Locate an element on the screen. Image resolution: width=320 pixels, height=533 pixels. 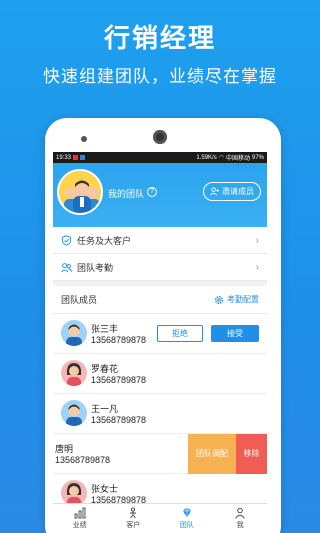
remove-button: 移除 is located at coordinates (251, 454).